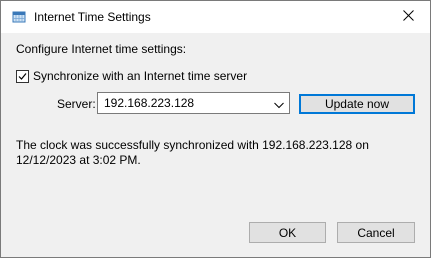 This screenshot has height=258, width=431. I want to click on title-bar: Internet Time Settings, so click(215, 17).